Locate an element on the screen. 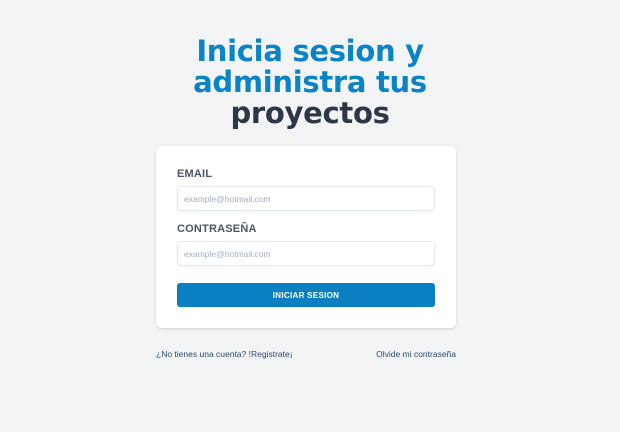  forgot-password-link: Olvide mi contraseña is located at coordinates (416, 354).